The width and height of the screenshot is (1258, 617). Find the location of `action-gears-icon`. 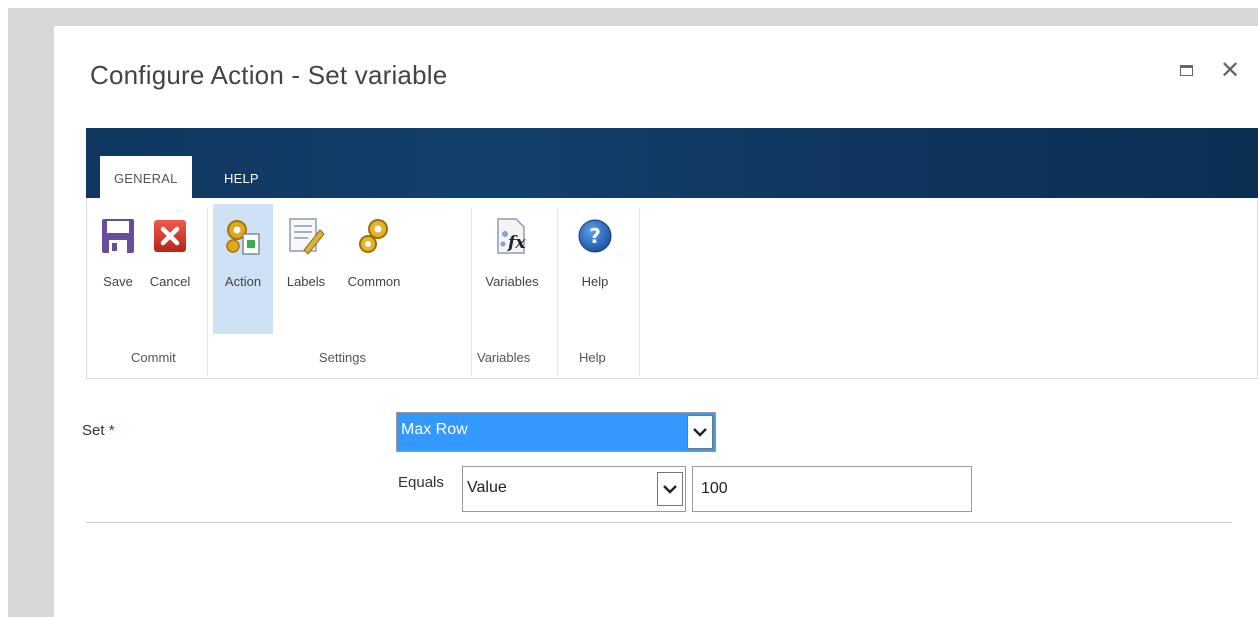

action-gears-icon is located at coordinates (243, 236).